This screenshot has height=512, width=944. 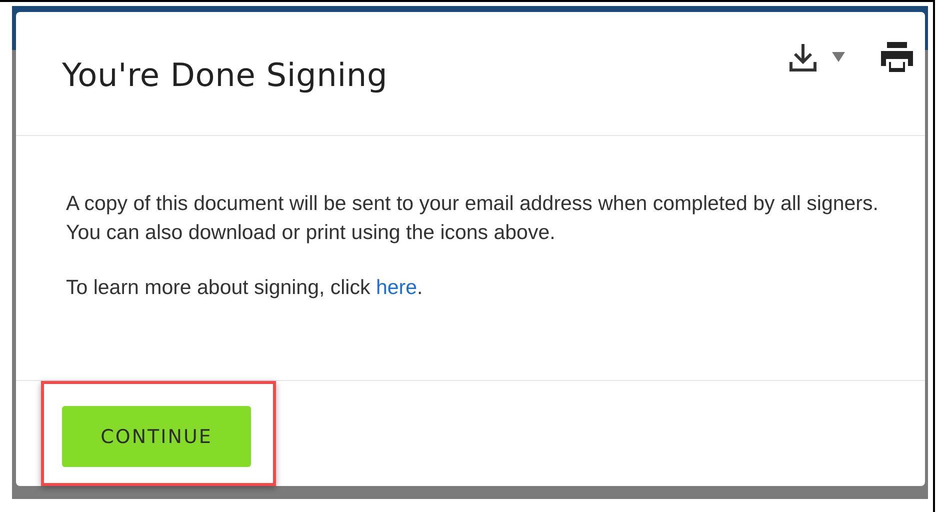 What do you see at coordinates (803, 57) in the screenshot?
I see `download-icon` at bounding box center [803, 57].